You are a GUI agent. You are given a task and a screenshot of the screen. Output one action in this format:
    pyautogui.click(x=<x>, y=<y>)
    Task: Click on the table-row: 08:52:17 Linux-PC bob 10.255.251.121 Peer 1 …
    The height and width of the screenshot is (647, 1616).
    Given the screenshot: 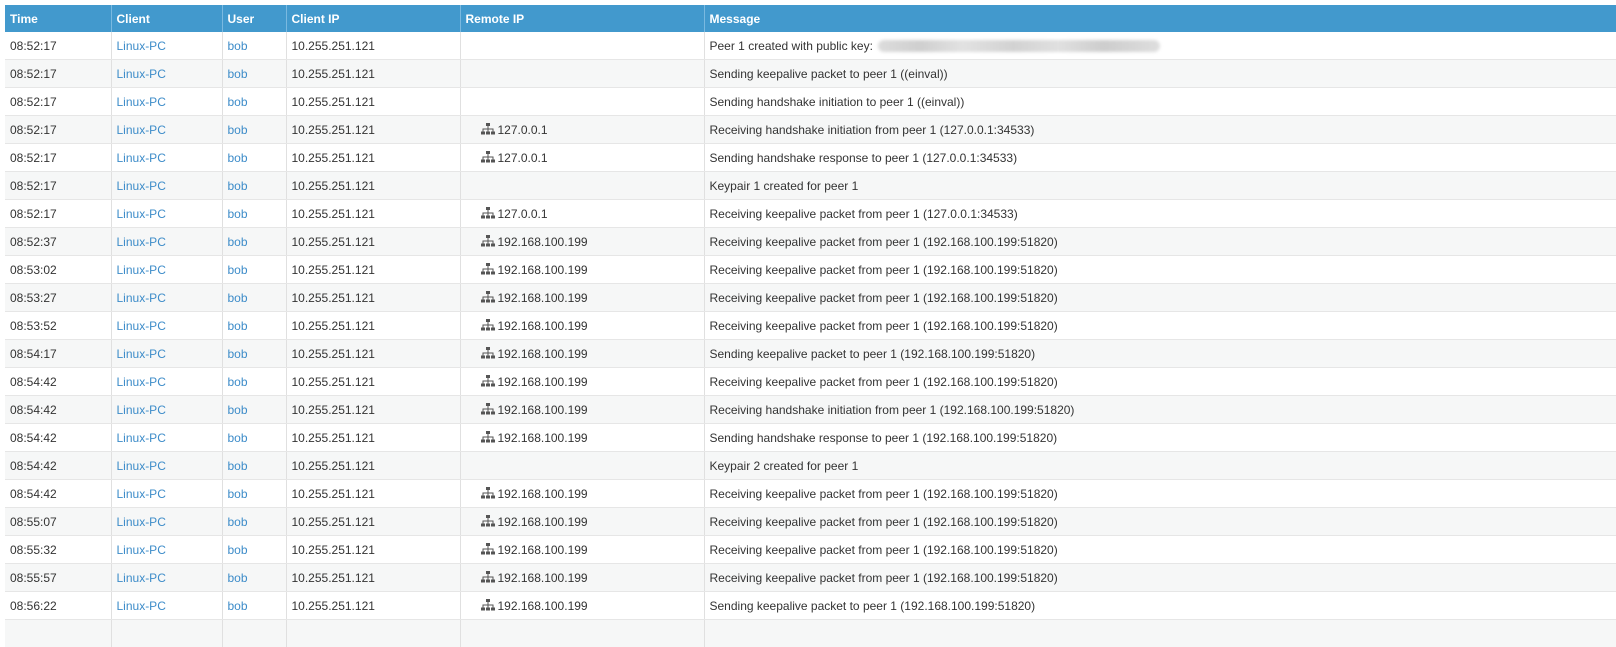 What is the action you would take?
    pyautogui.click(x=810, y=46)
    